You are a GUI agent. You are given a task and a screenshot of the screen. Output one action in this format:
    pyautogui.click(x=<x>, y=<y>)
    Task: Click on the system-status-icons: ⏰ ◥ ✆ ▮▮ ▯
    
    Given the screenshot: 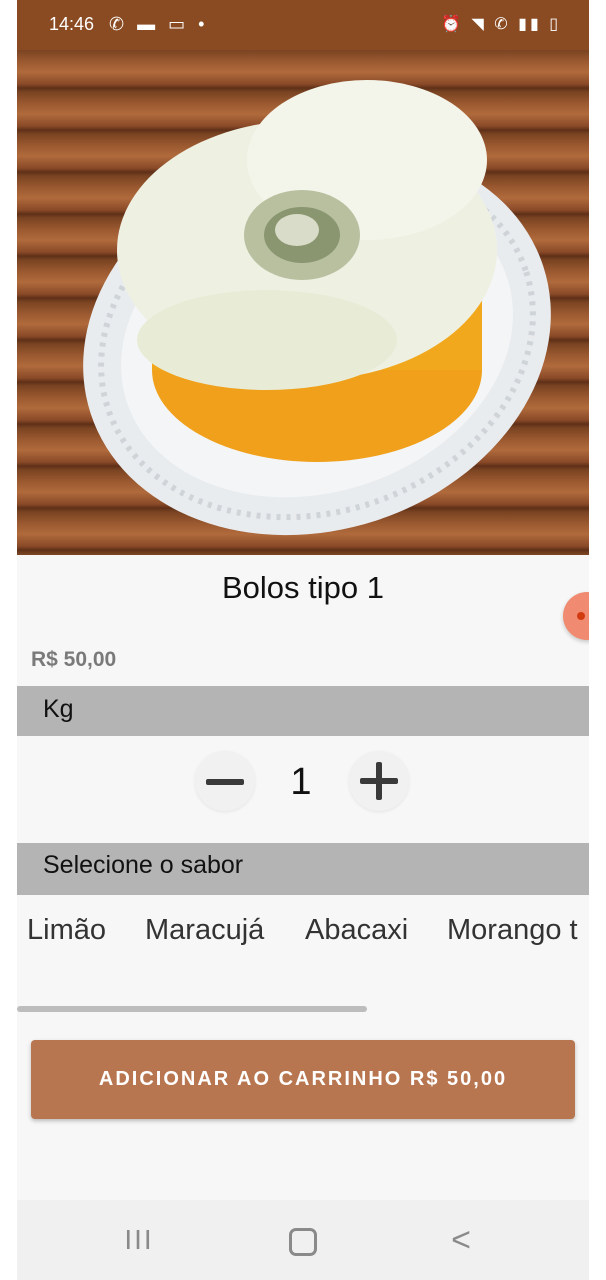 What is the action you would take?
    pyautogui.click(x=501, y=24)
    